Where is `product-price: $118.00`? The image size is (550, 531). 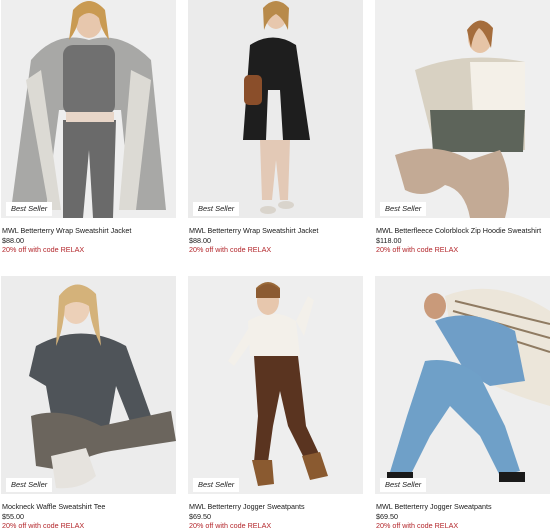 product-price: $118.00 is located at coordinates (389, 240).